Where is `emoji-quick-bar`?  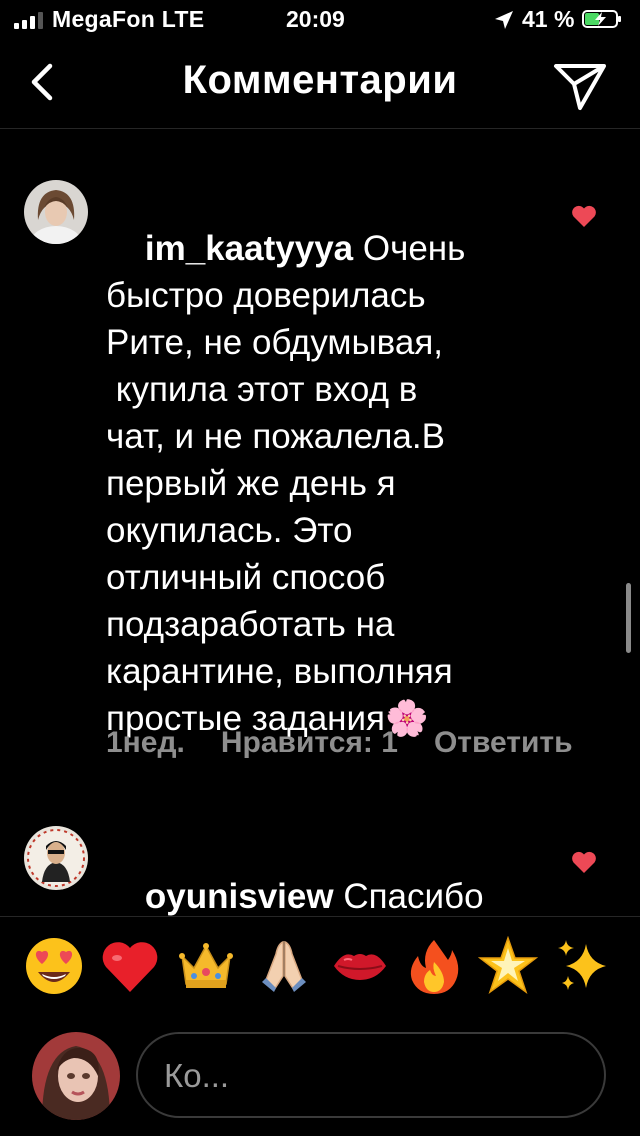
emoji-quick-bar is located at coordinates (320, 974).